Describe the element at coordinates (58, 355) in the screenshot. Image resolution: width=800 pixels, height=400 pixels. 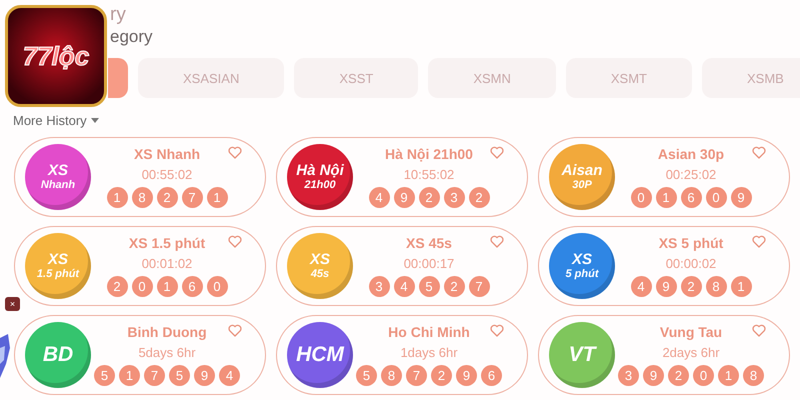
I see `game-badge: BD` at that location.